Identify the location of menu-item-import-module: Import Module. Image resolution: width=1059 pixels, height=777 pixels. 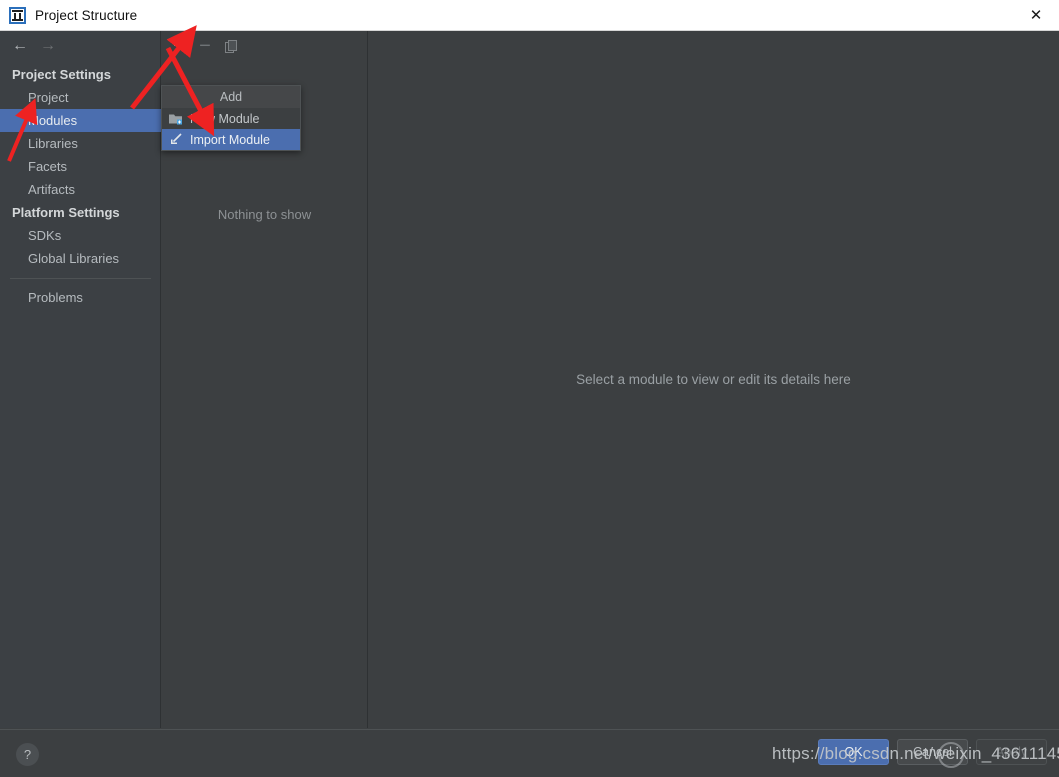
(231, 139).